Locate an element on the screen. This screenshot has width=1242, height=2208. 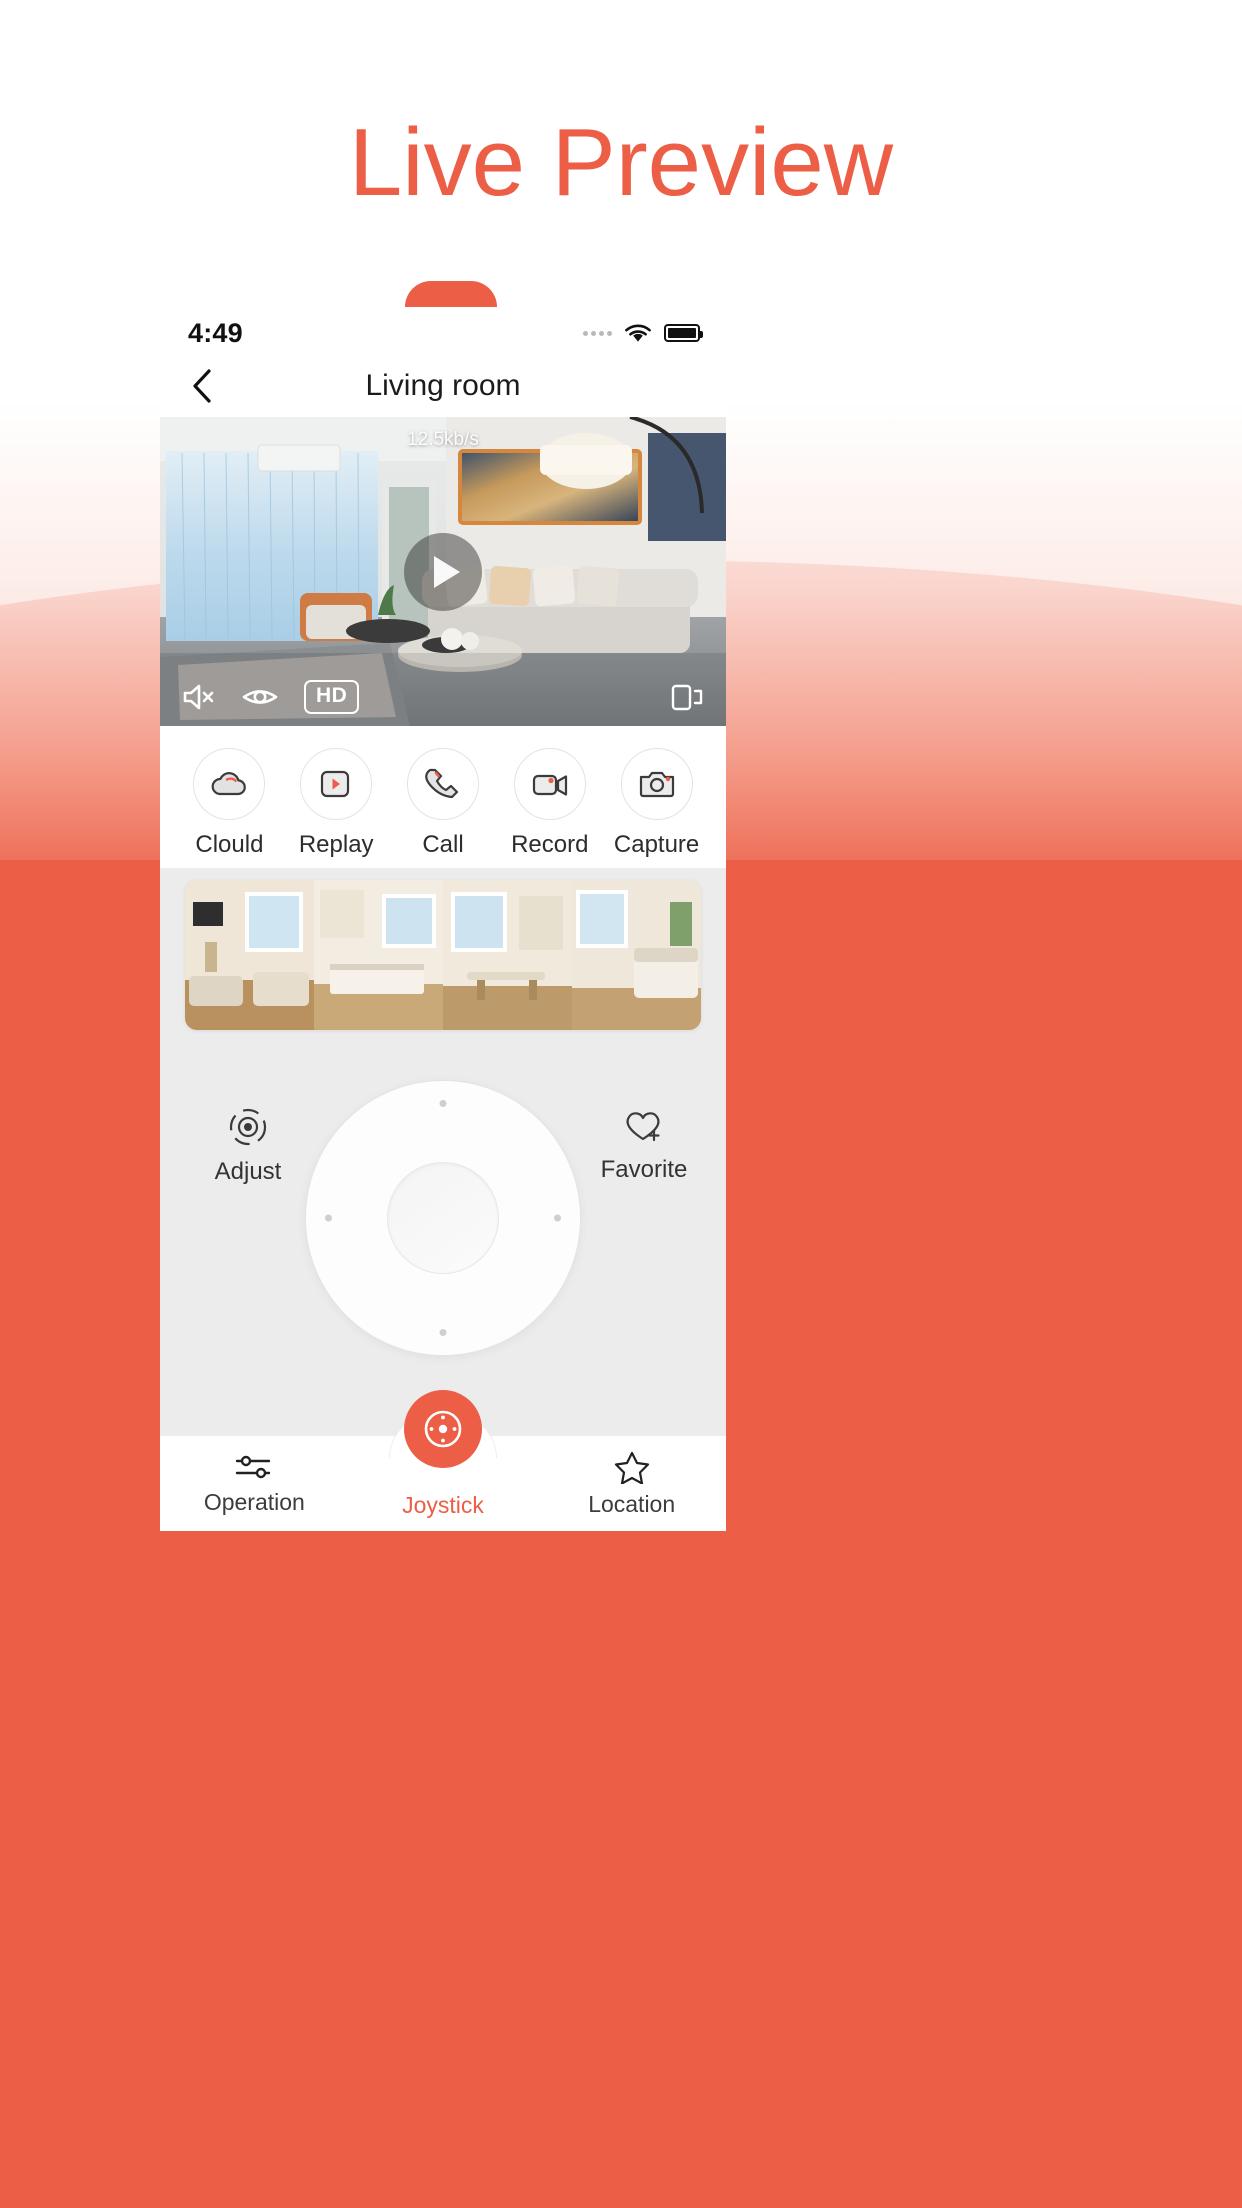
split-screen-toggle-button is located at coordinates (687, 697).